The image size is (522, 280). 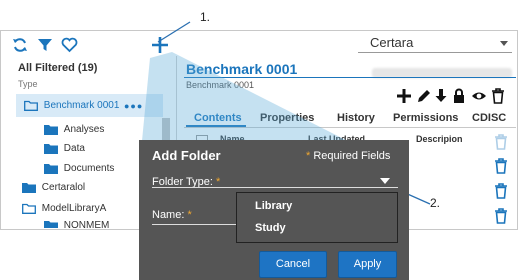 I want to click on tab-contents: Contents, so click(x=218, y=118).